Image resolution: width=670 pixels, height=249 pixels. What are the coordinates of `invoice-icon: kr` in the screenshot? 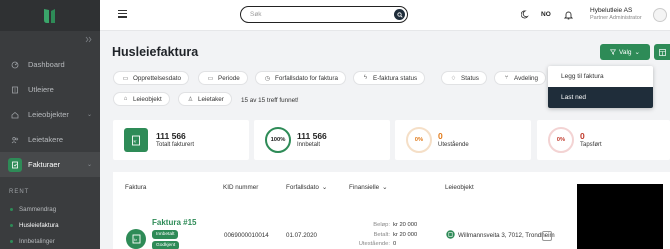 It's located at (136, 140).